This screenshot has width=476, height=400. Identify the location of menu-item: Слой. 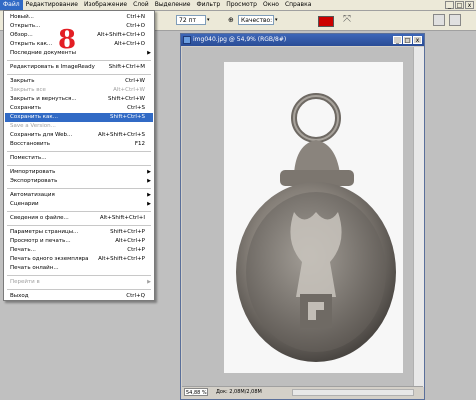
(141, 5).